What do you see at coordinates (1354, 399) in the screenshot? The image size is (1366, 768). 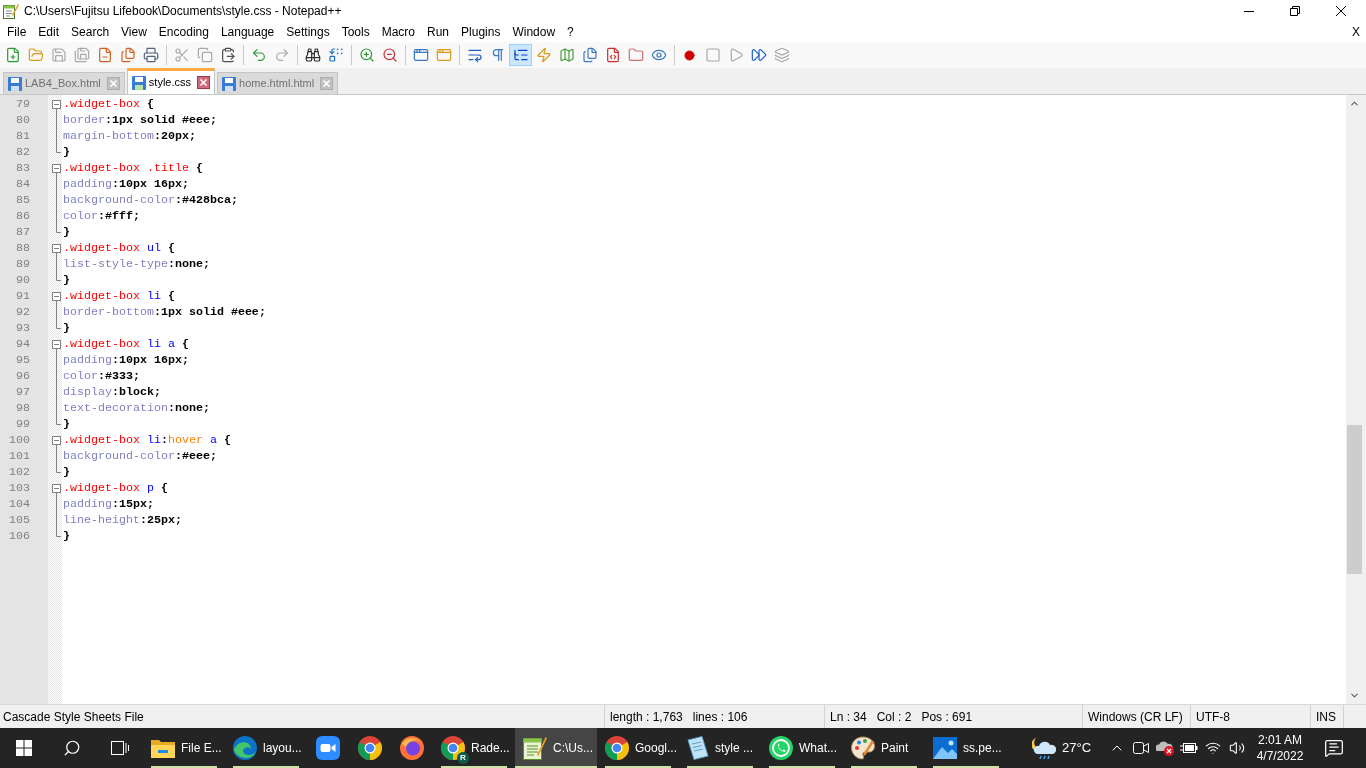 I see `vertical-scrollbar` at bounding box center [1354, 399].